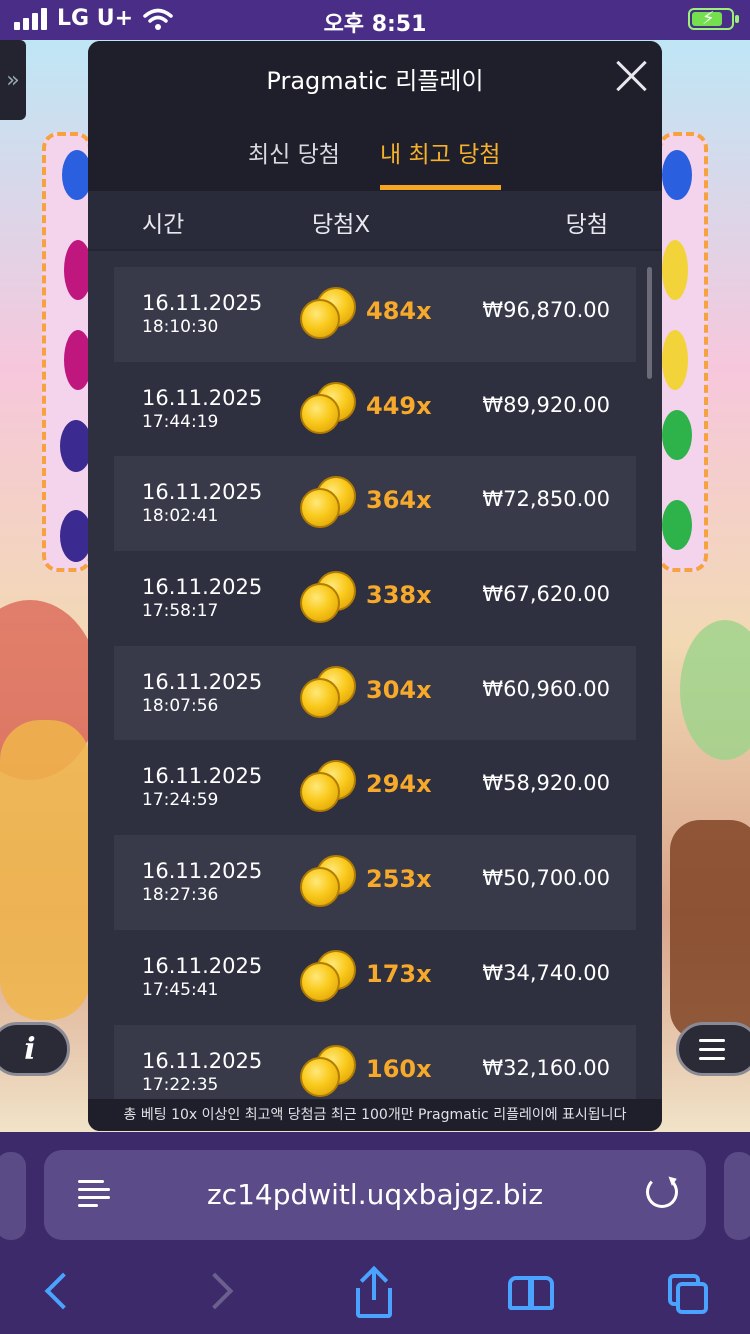 The width and height of the screenshot is (750, 1334). I want to click on row-win-amount: ₩34,740.00, so click(546, 972).